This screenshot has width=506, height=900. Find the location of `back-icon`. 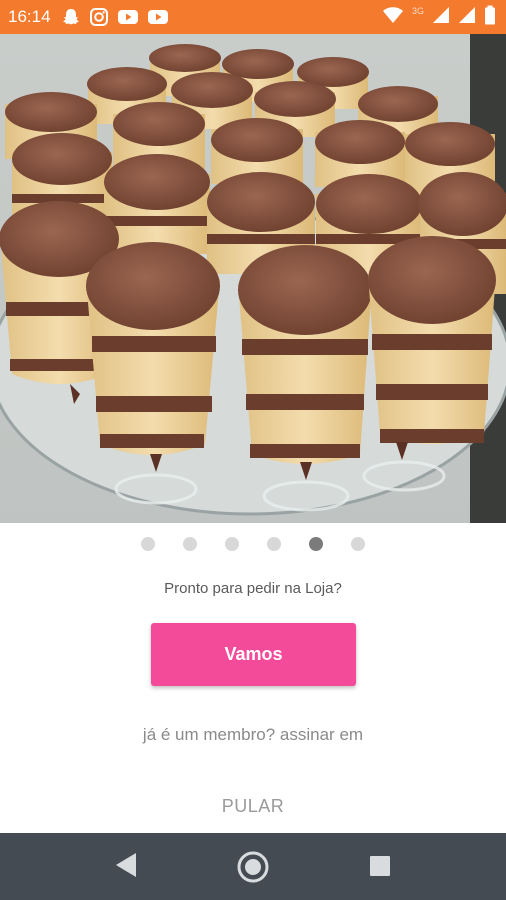

back-icon is located at coordinates (126, 865).